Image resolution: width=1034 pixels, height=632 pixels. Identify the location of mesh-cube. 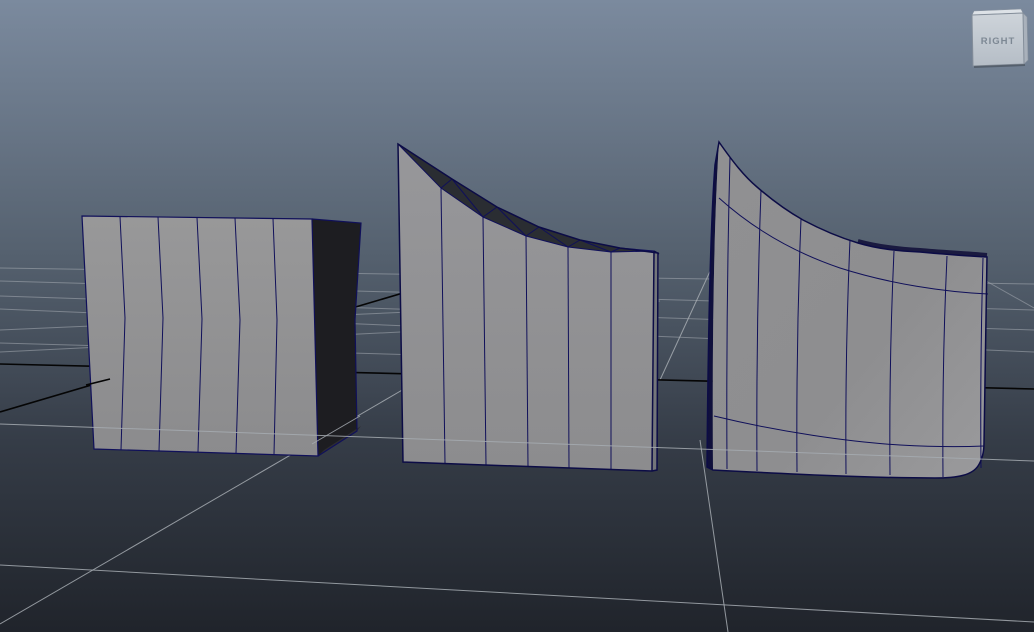
(221, 336).